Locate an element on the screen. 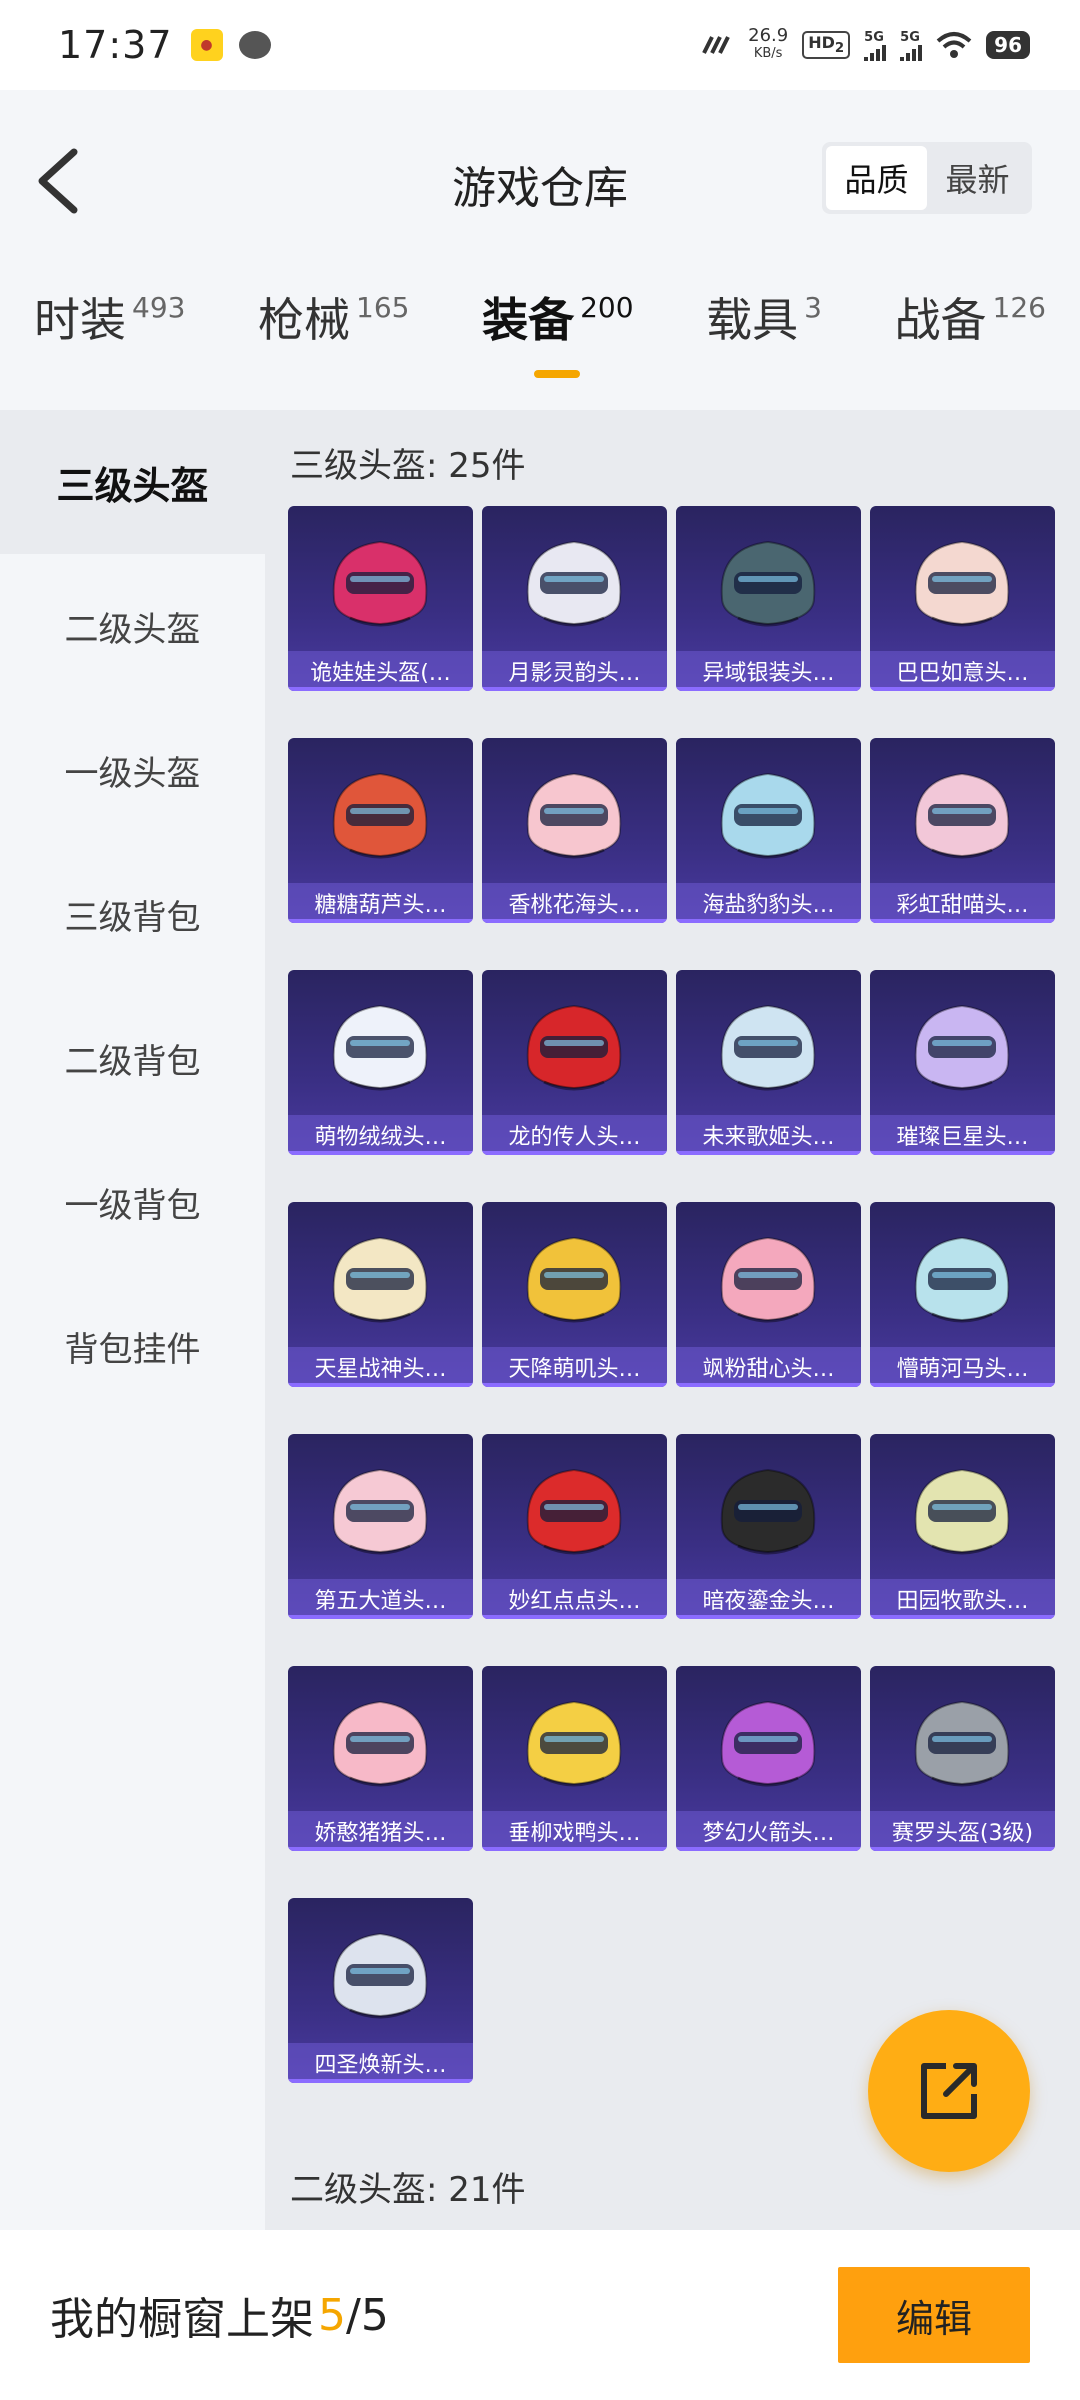  sidebar-item-backpack-charm: 背包挂件 is located at coordinates (132, 1346).